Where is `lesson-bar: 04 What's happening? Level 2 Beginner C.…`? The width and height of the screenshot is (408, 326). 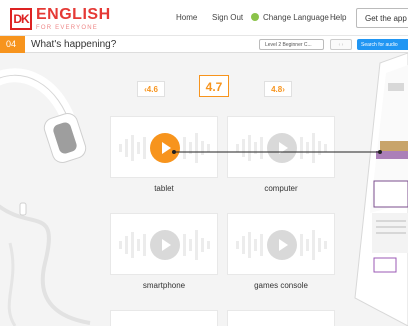
lesson-bar: 04 What's happening? Level 2 Beginner C.… is located at coordinates (204, 44).